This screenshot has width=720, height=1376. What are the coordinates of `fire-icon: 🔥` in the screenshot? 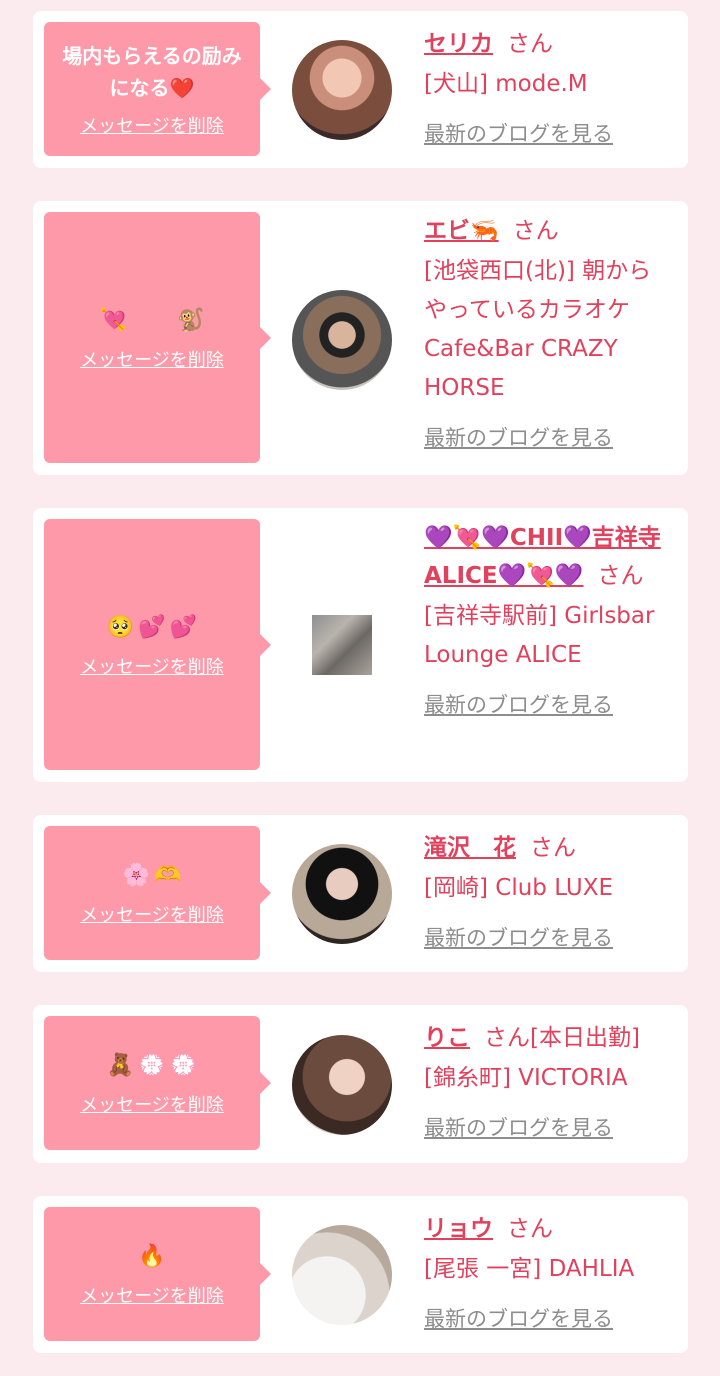 It's located at (152, 1256).